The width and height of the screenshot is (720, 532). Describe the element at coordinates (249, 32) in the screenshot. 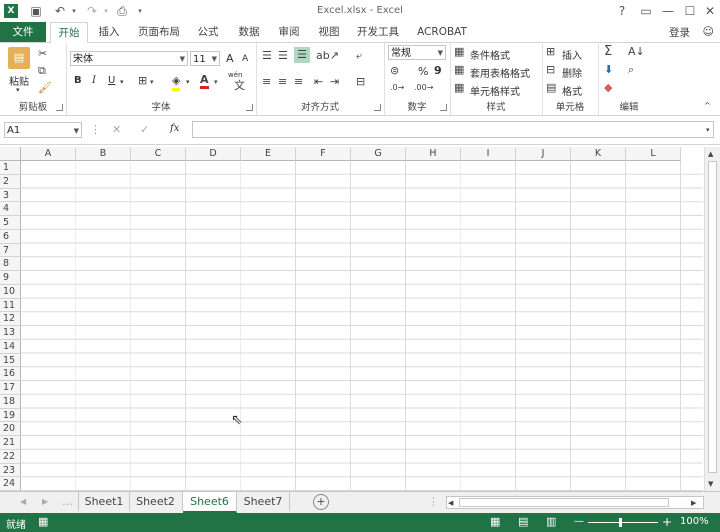

I see `tab-data: 数据` at that location.